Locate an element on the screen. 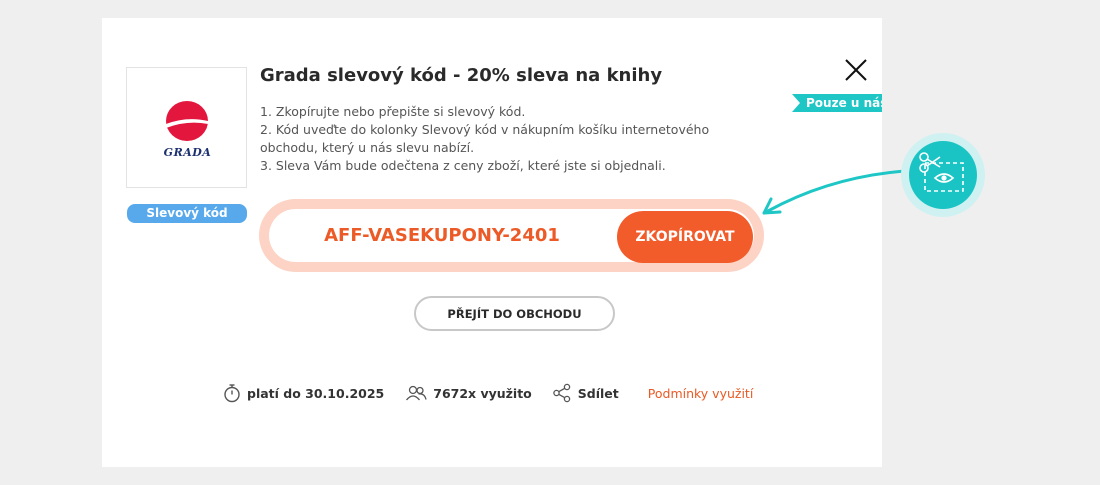 Image resolution: width=1100 pixels, height=485 pixels. arrow-icon is located at coordinates (834, 192).